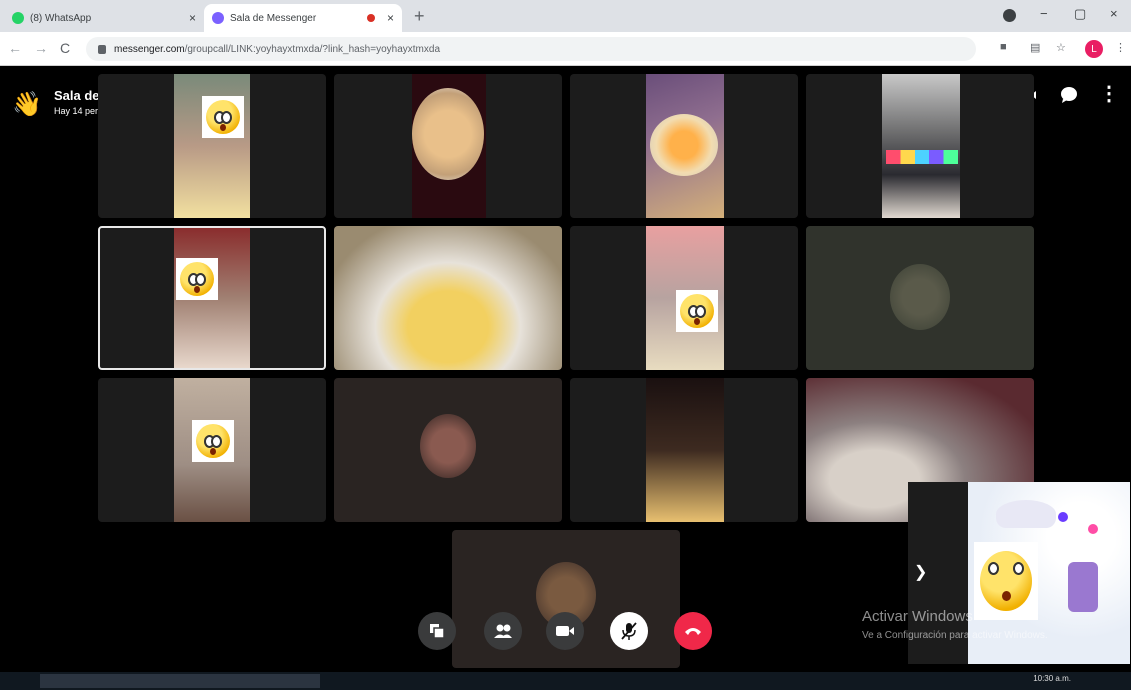 This screenshot has height=690, width=1131. I want to click on tab-messenger: Sala de Messenger ×, so click(303, 18).